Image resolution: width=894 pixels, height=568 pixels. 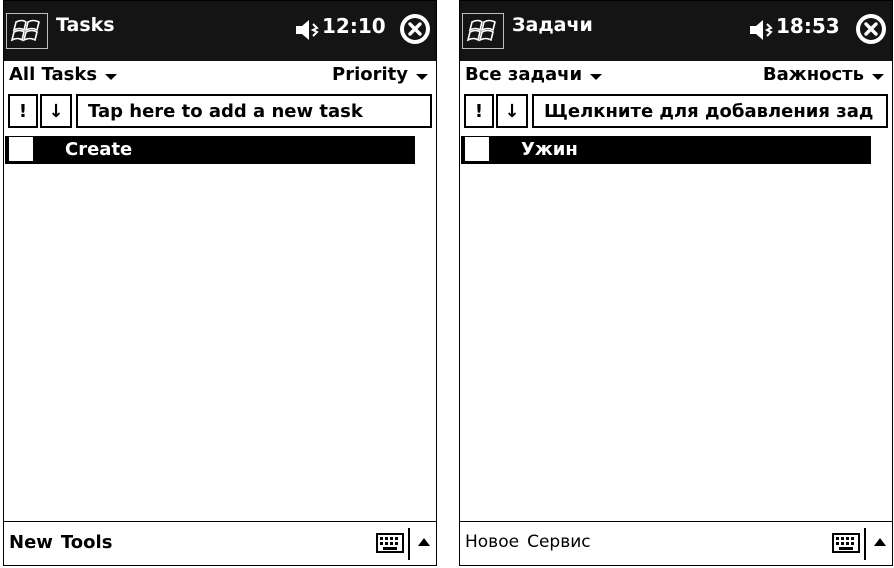 I want to click on category-filter-label: All Tasks, so click(x=53, y=74).